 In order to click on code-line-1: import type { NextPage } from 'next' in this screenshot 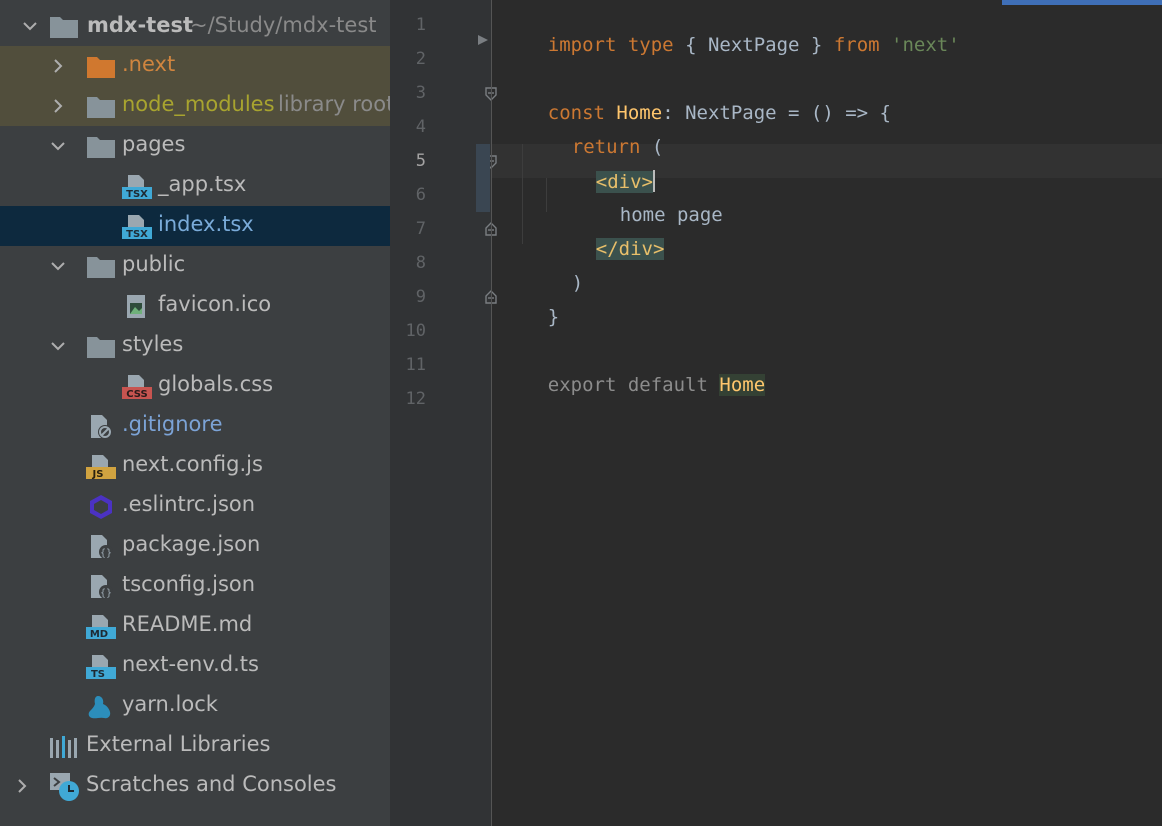, I will do `click(731, 45)`.